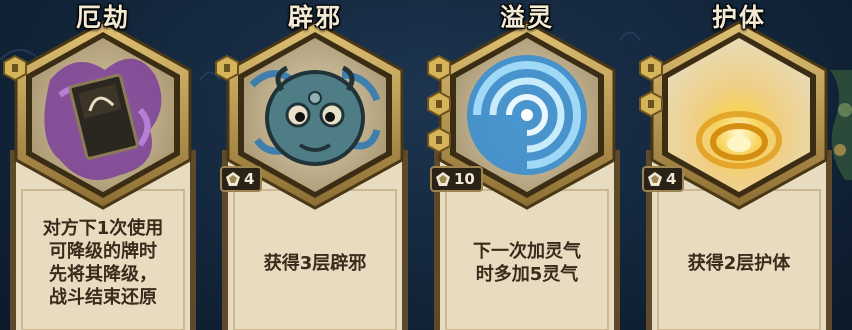 The width and height of the screenshot is (852, 330). Describe the element at coordinates (527, 263) in the screenshot. I see `card-description: 下一次加灵气 时多加5灵气` at that location.